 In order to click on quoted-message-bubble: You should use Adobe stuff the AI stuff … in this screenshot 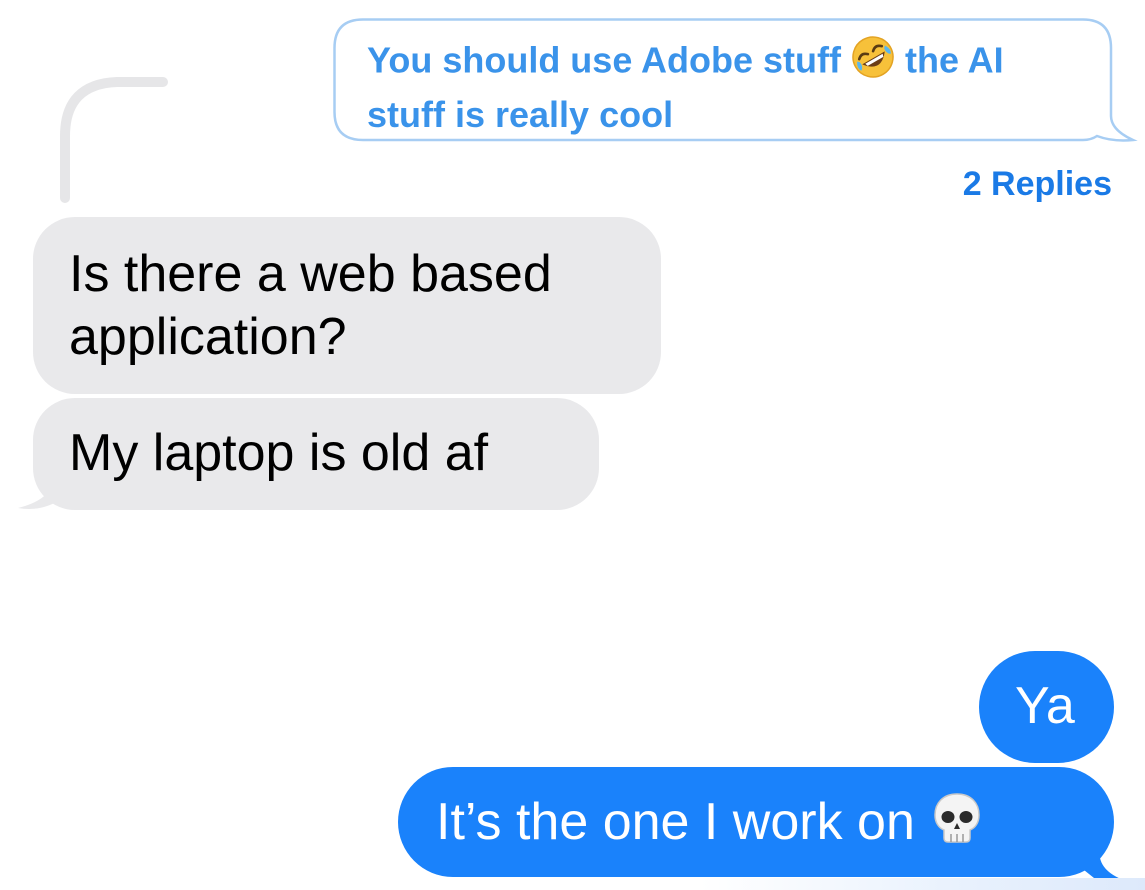, I will do `click(735, 80)`.